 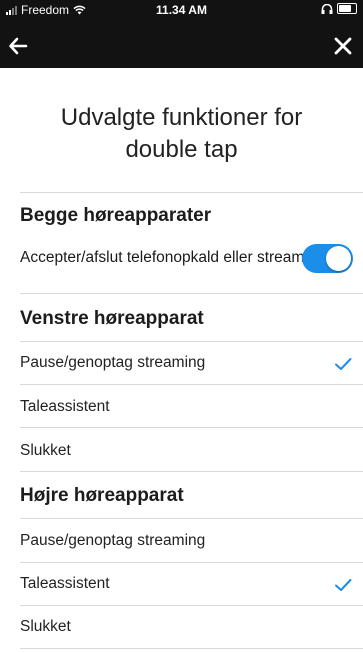 I want to click on right-option-pause-streaming: Pause/genoptag streaming, so click(x=112, y=541).